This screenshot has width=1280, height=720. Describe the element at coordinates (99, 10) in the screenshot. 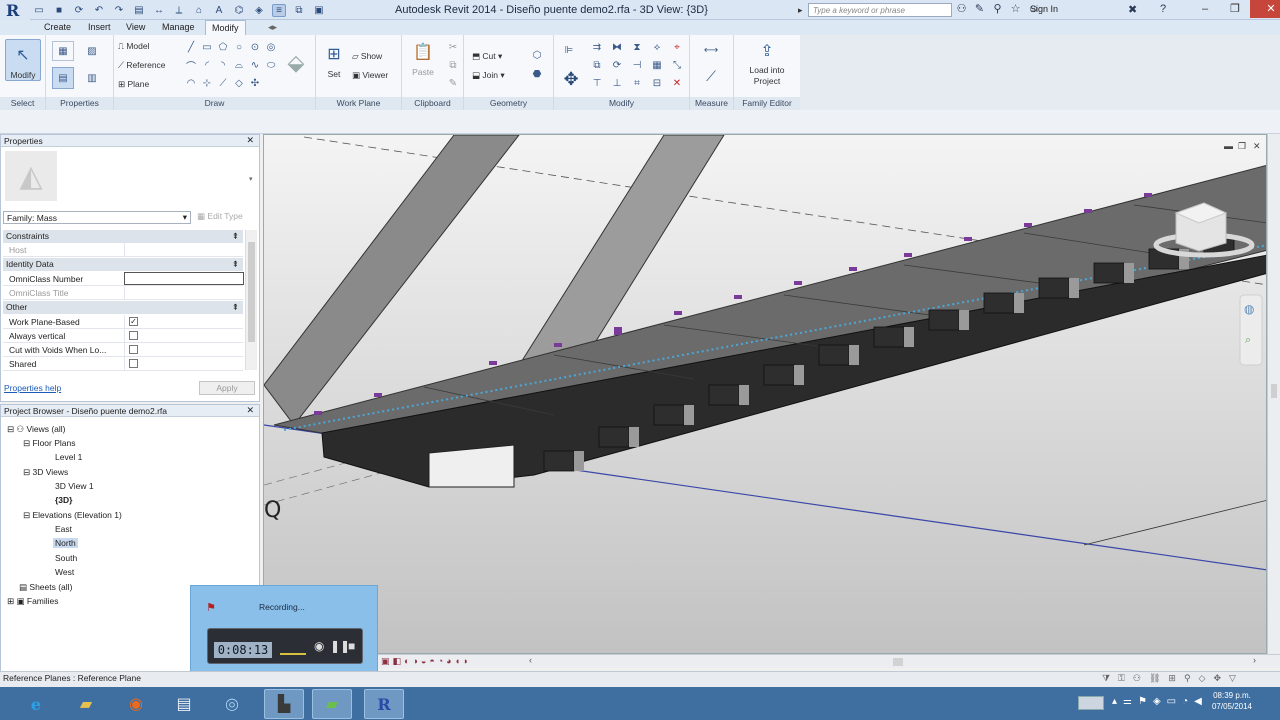

I see `undo-icon: ↶` at that location.